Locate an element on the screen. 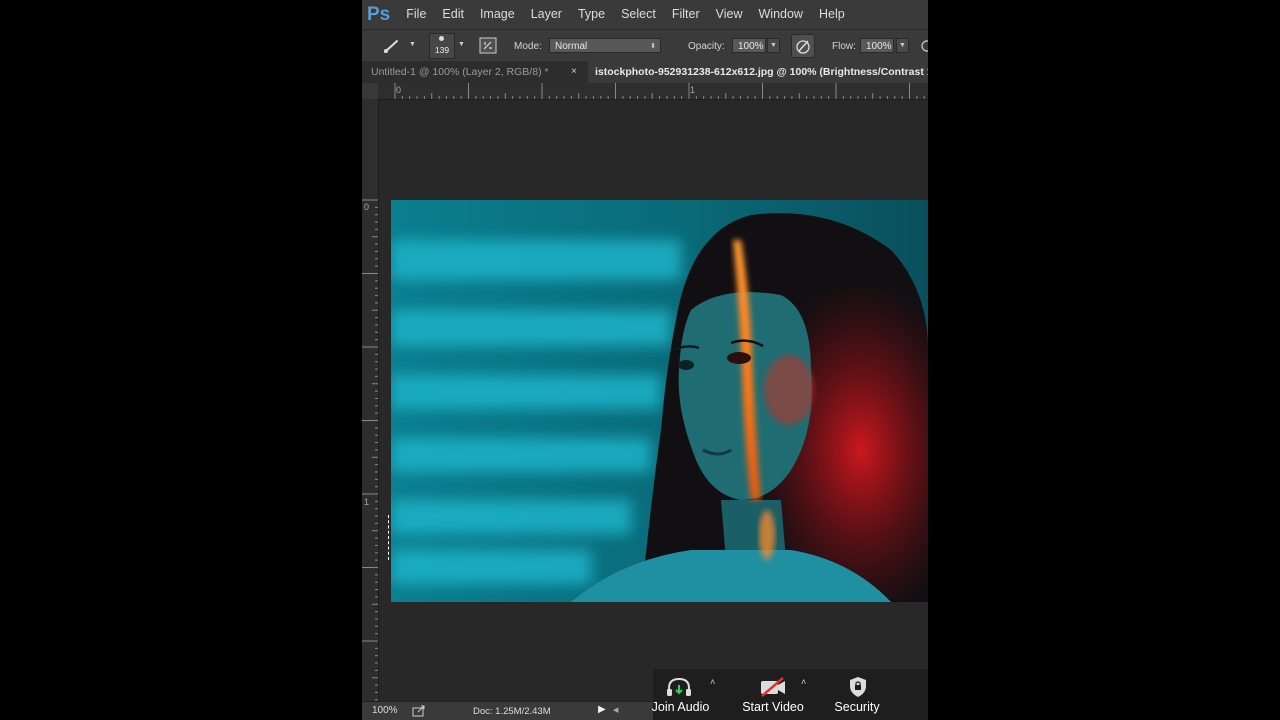  security-label: Security is located at coordinates (857, 707).